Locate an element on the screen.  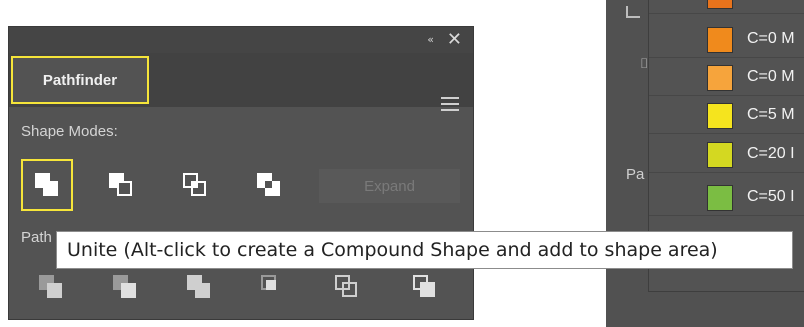
panel-titlebar: « ✕ is located at coordinates (241, 40).